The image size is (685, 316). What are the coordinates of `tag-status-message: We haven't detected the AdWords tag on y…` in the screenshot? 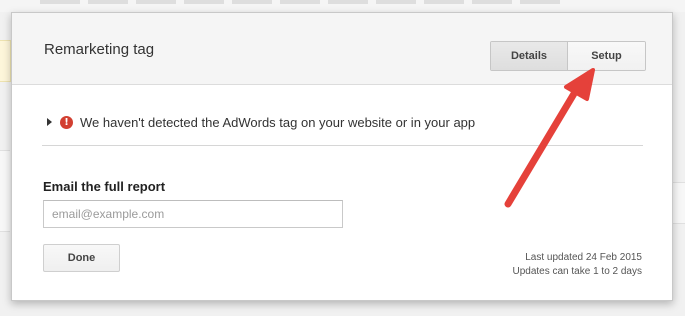 It's located at (277, 122).